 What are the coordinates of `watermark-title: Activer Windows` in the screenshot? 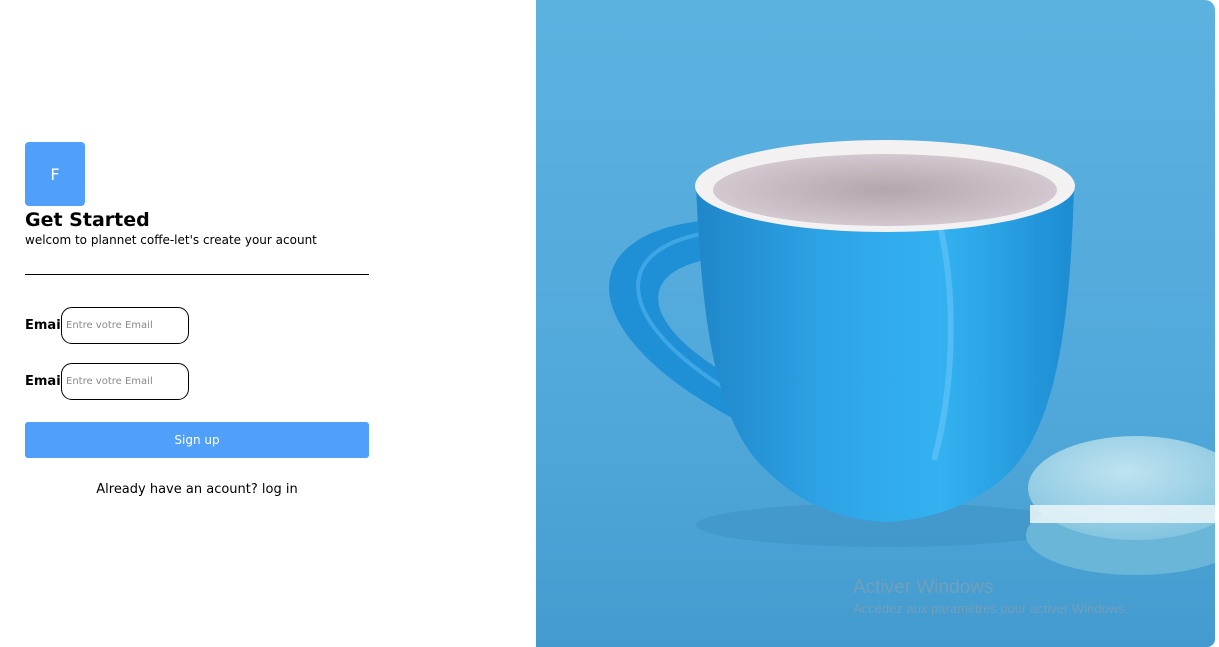 It's located at (923, 587).